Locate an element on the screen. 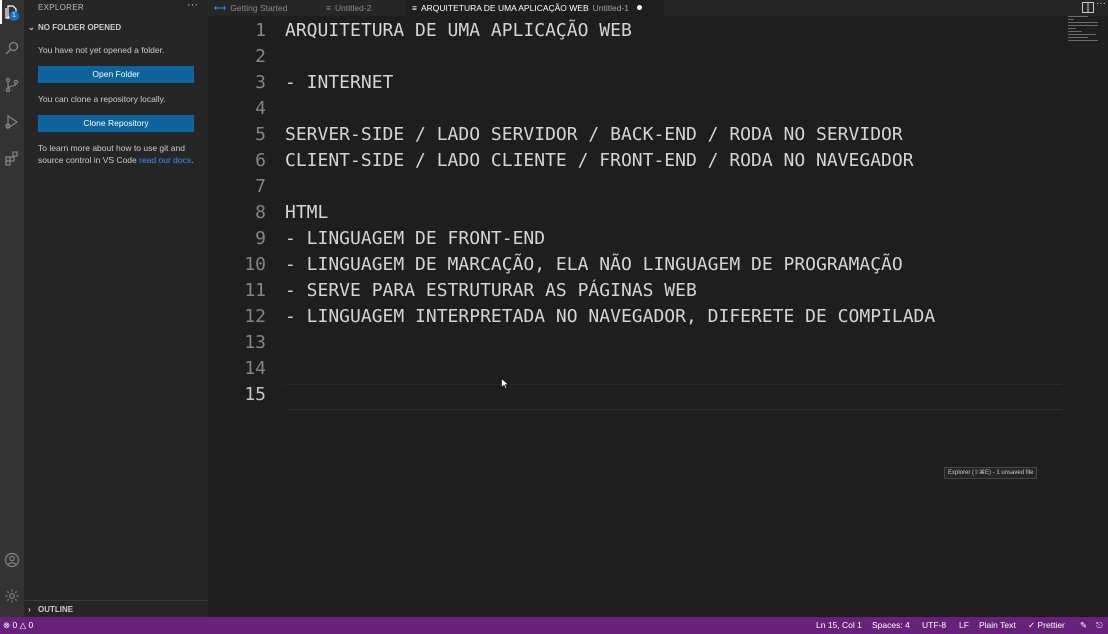  problems-indicator: ⊗ 0 △ 0 is located at coordinates (18, 625).